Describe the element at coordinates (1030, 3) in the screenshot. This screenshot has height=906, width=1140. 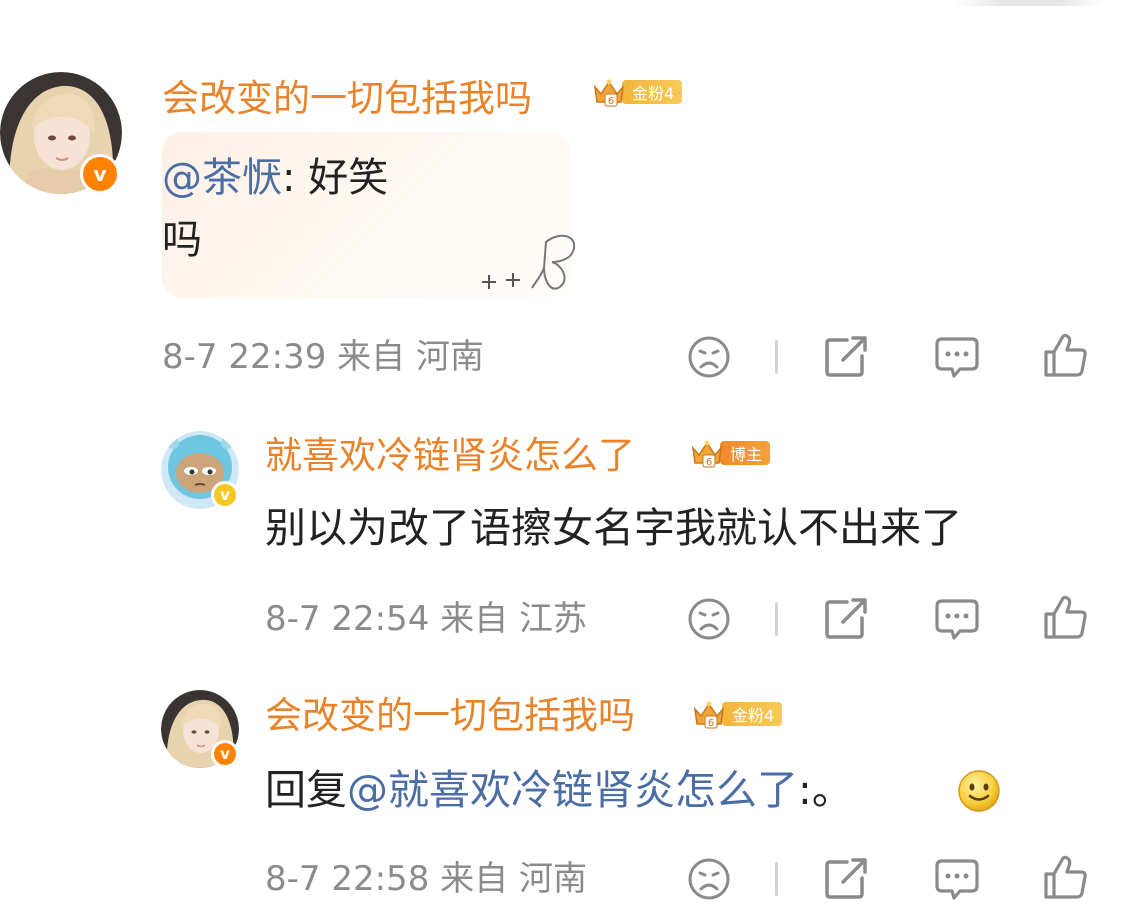
I see `top-edge` at that location.